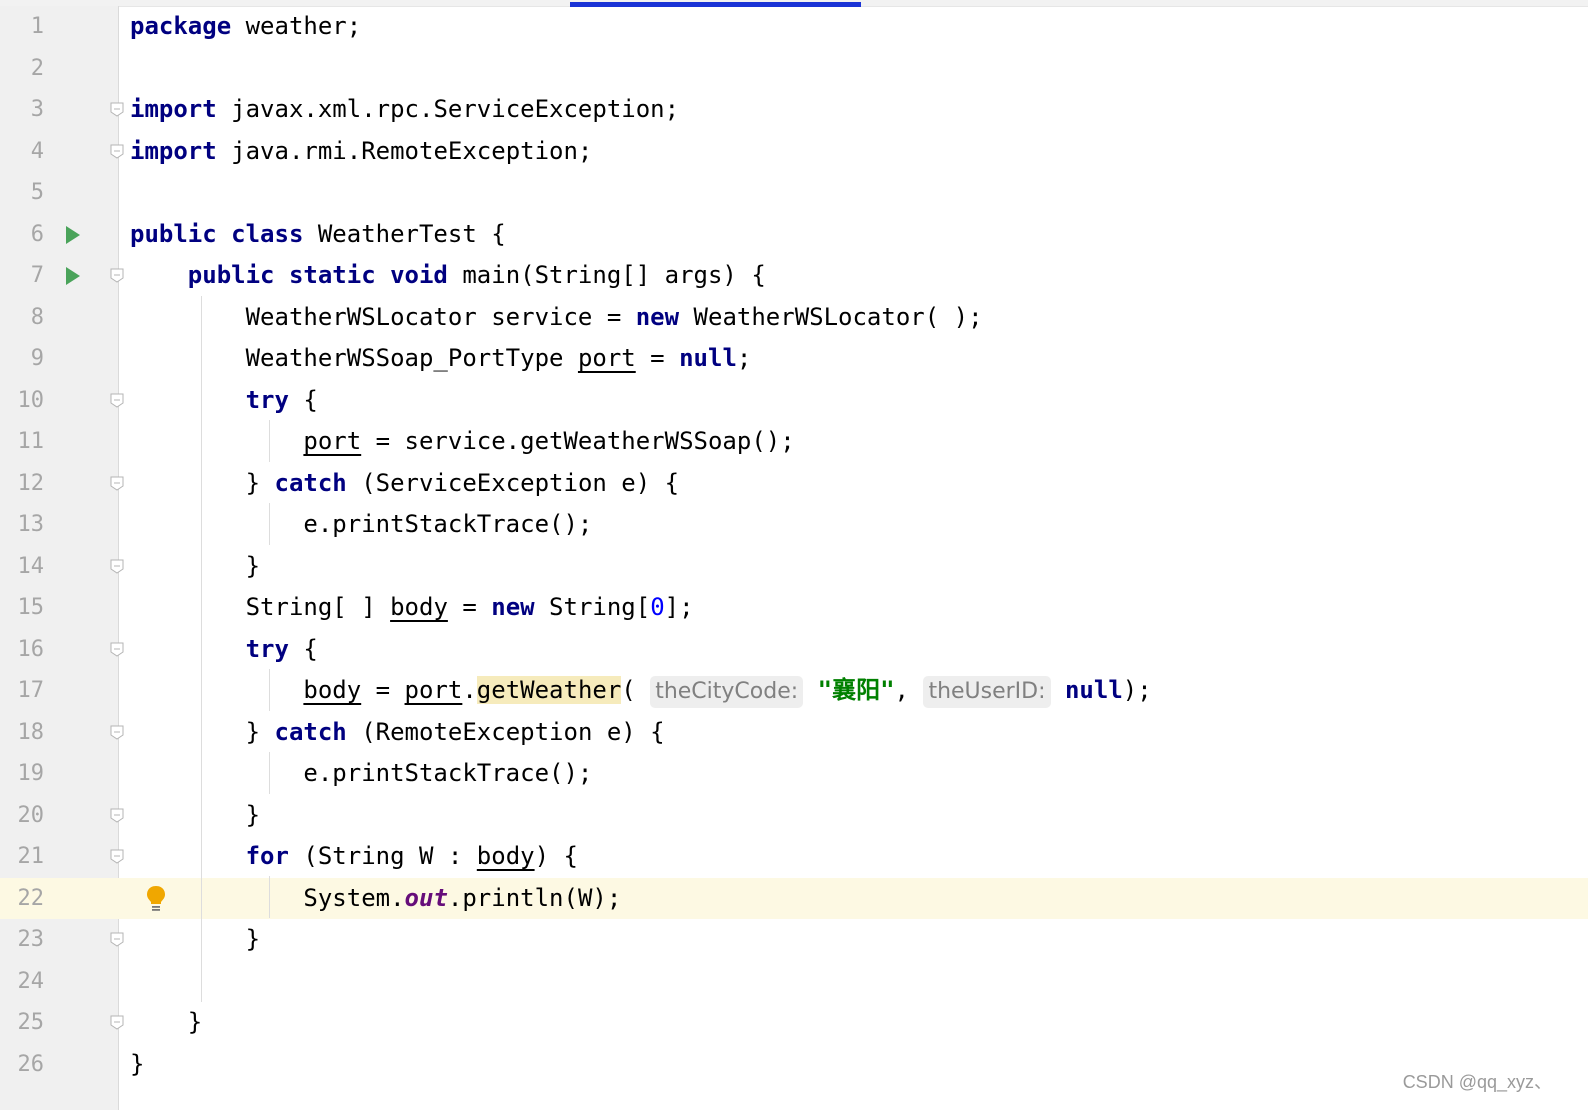 This screenshot has height=1110, width=1588. I want to click on gutter-cell: 15, so click(59, 608).